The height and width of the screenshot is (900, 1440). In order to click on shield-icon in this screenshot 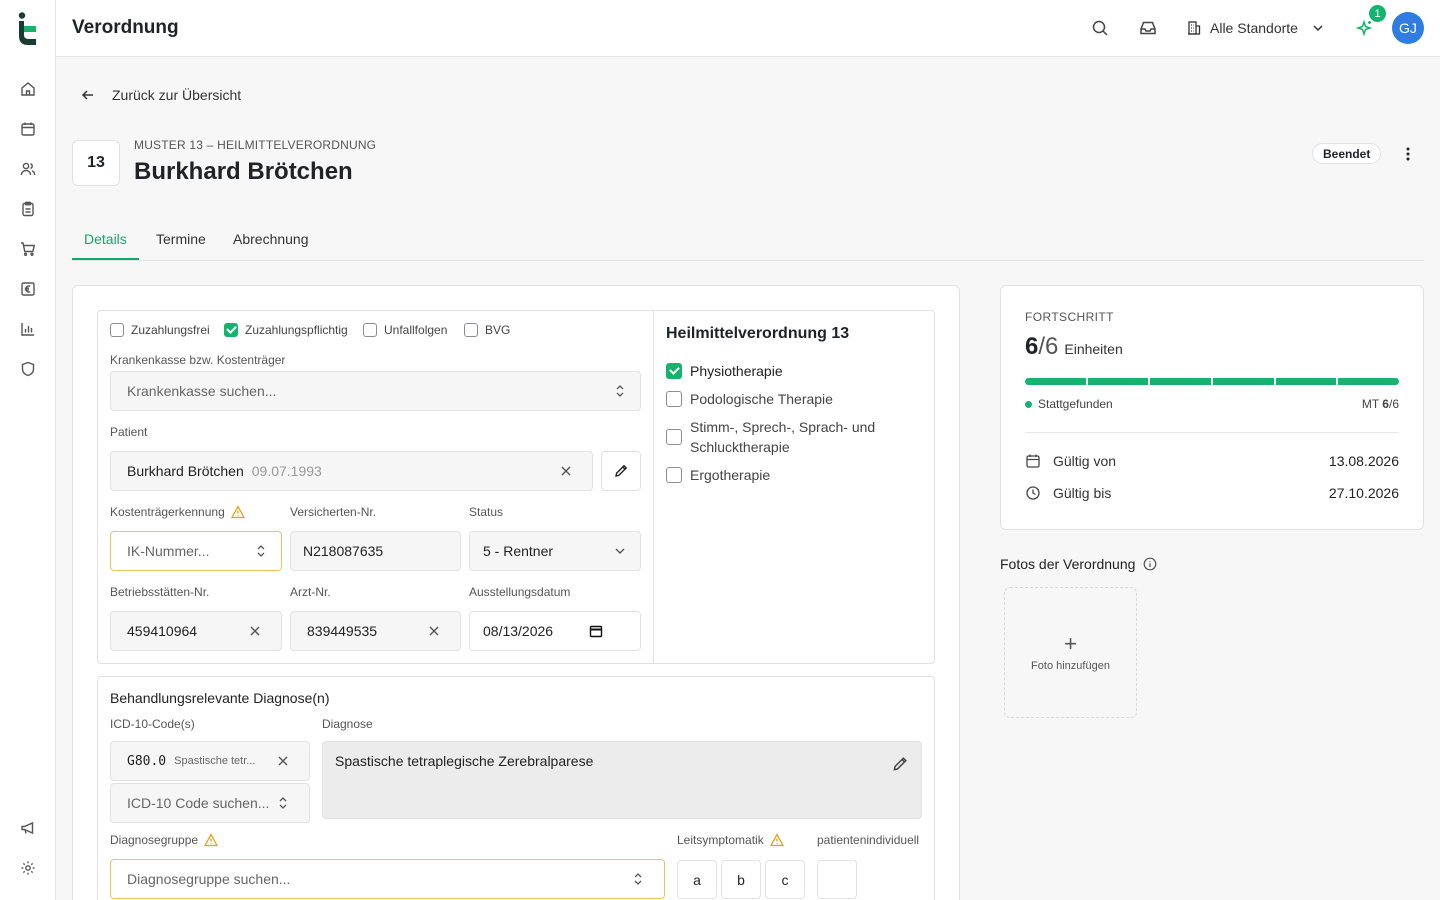, I will do `click(28, 369)`.